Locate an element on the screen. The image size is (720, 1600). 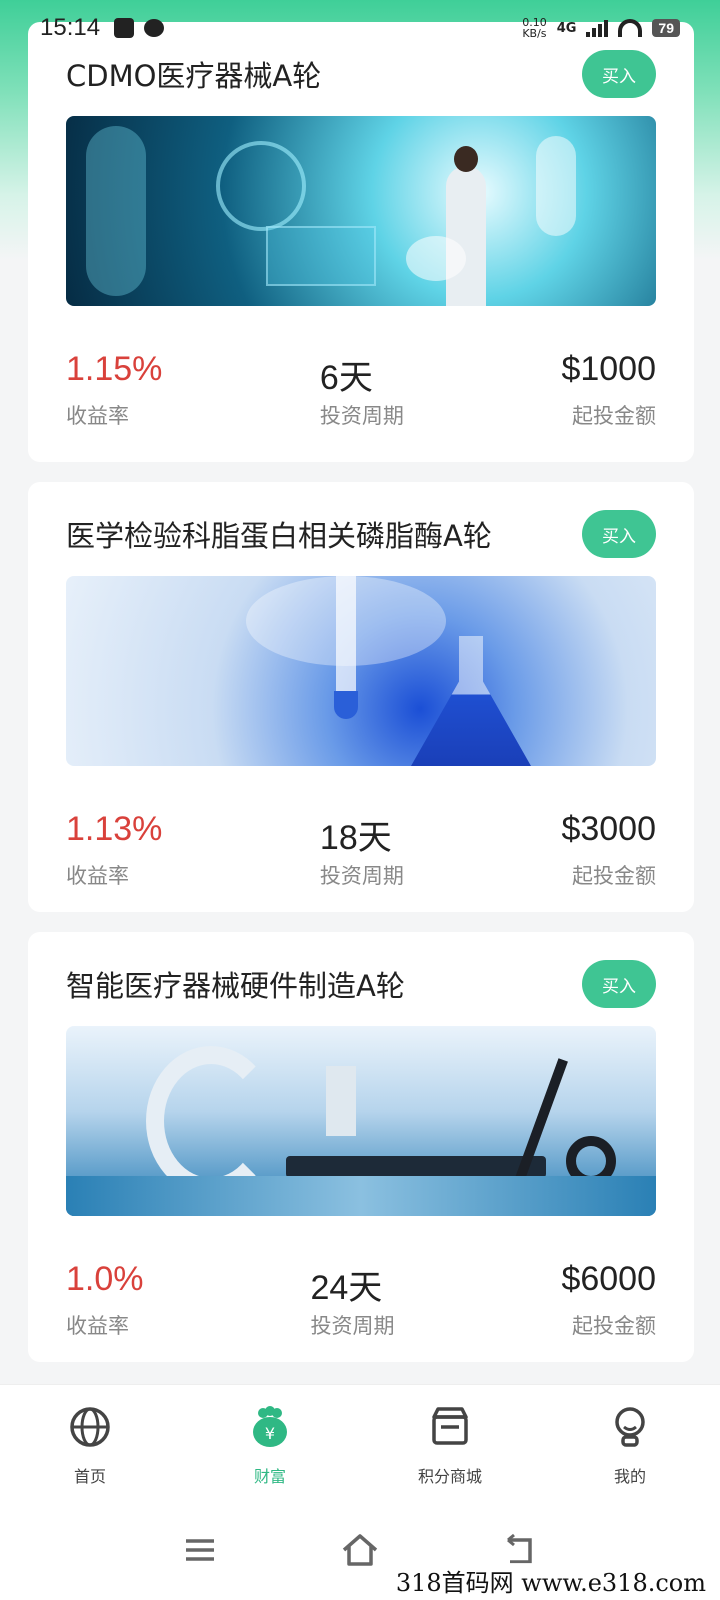
yield-rate: 1.0% is located at coordinates (105, 1279).